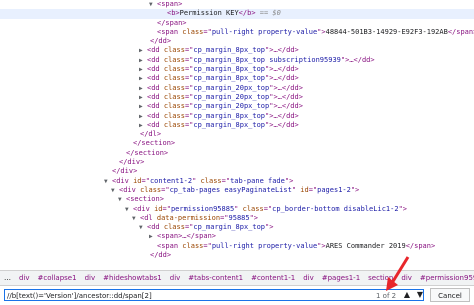 The height and width of the screenshot is (305, 474). I want to click on dom-node-line: </dd>, so click(237, 41).